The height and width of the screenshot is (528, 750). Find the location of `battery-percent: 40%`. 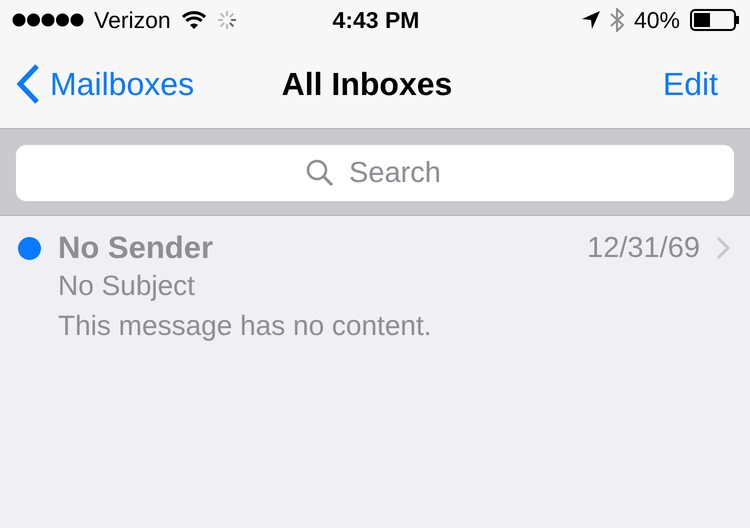

battery-percent: 40% is located at coordinates (657, 20).